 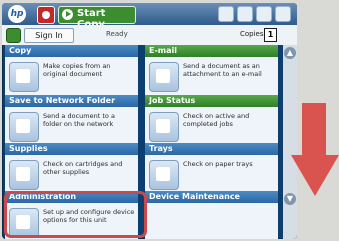 What do you see at coordinates (49, 35) in the screenshot?
I see `sign-in-button: Sign In` at bounding box center [49, 35].